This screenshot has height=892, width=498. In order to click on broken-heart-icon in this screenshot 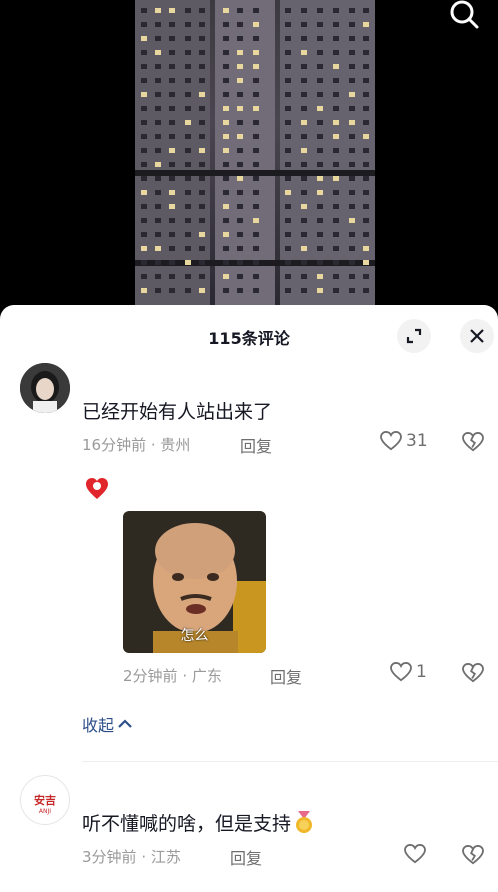, I will do `click(473, 854)`.